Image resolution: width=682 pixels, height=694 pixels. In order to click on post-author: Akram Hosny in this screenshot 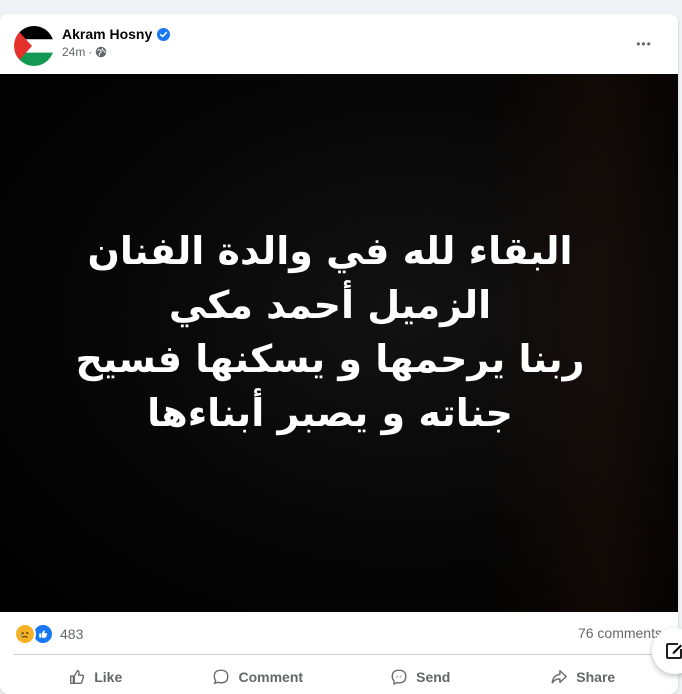, I will do `click(116, 34)`.